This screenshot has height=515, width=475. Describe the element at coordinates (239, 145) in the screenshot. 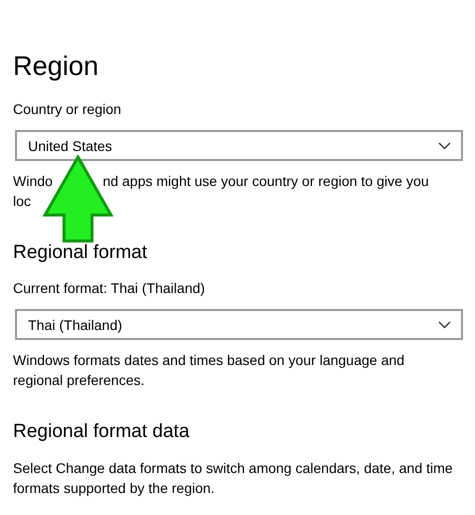

I see `dropdown: United States` at that location.